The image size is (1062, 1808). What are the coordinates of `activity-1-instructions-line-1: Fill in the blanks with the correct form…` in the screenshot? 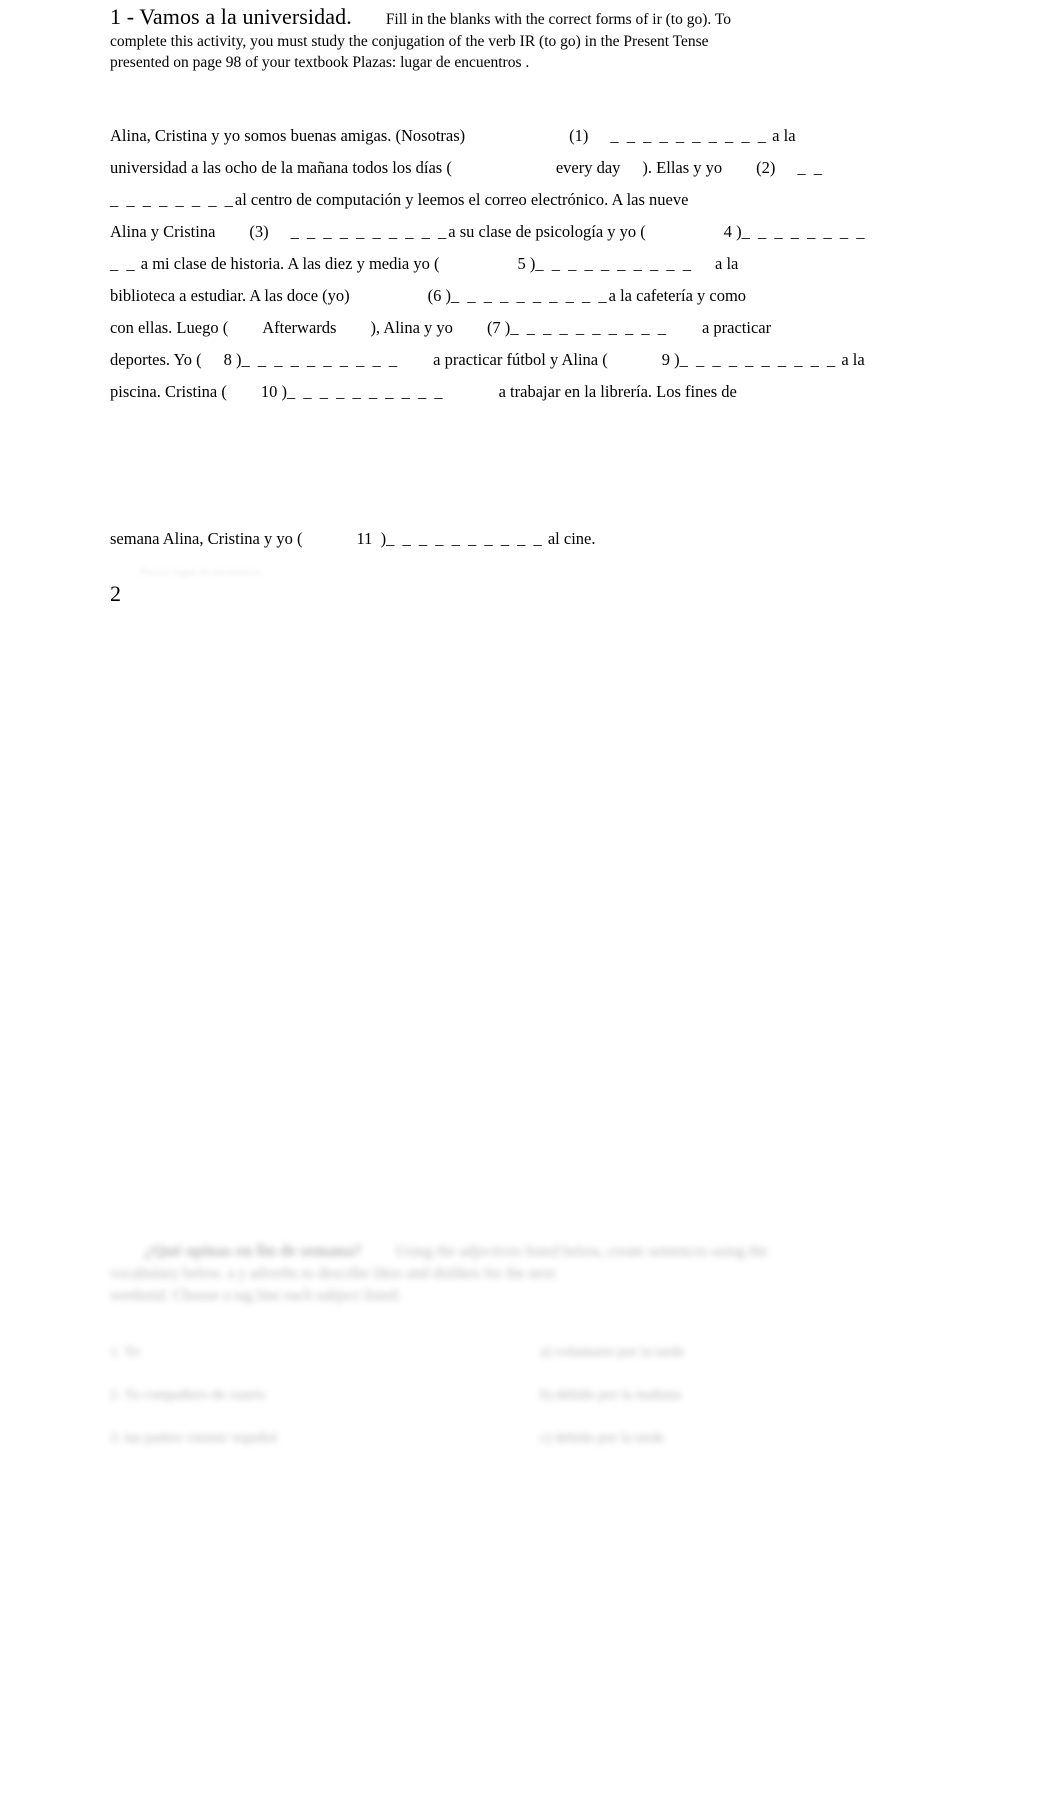 It's located at (558, 19).